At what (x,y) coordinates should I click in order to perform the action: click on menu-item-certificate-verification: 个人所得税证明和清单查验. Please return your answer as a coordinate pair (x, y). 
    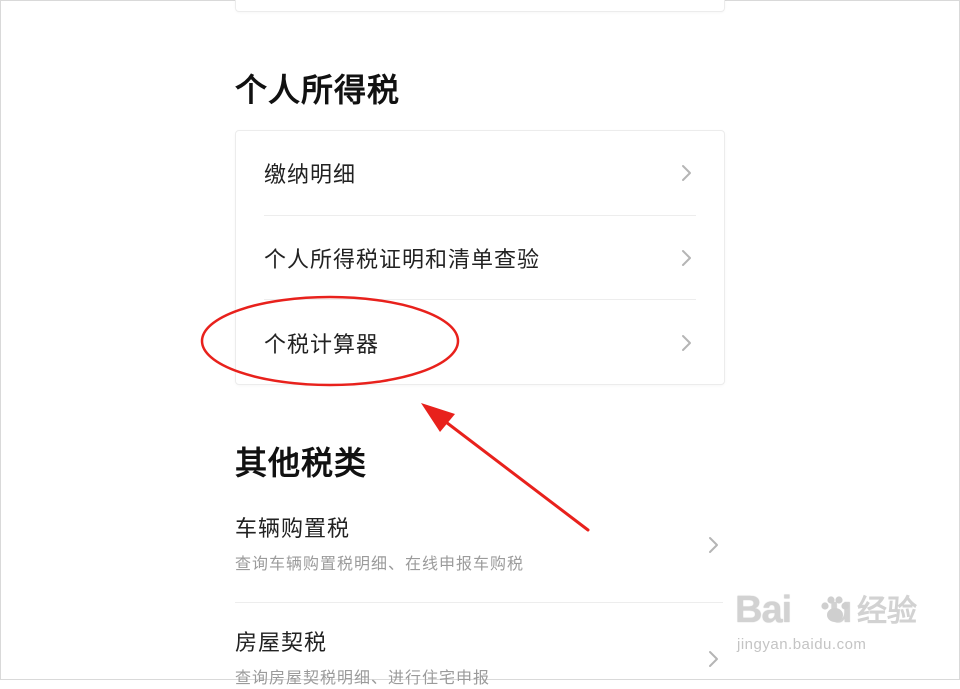
    Looking at the image, I should click on (480, 258).